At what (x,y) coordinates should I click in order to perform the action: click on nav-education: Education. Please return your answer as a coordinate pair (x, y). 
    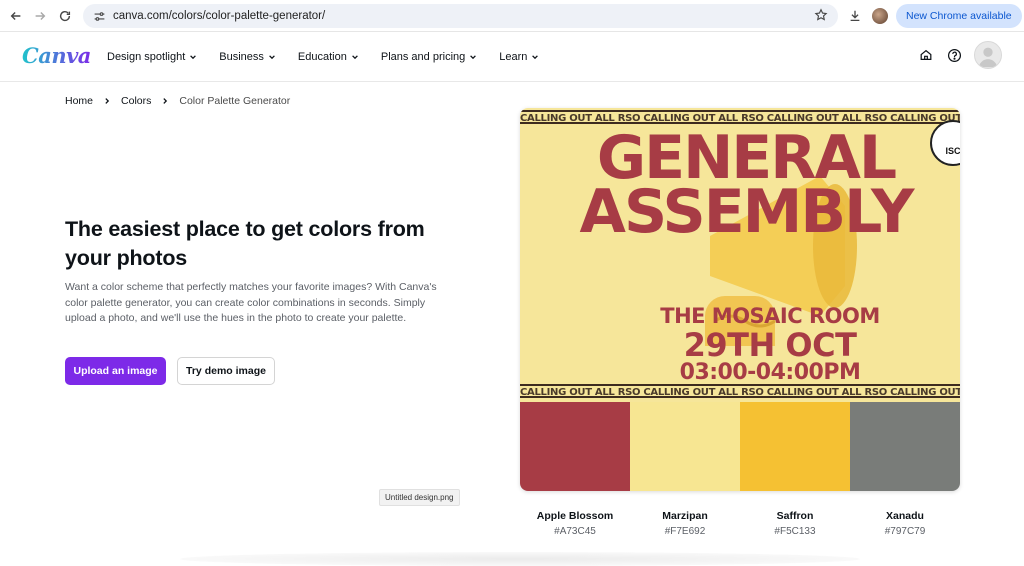
    Looking at the image, I should click on (328, 57).